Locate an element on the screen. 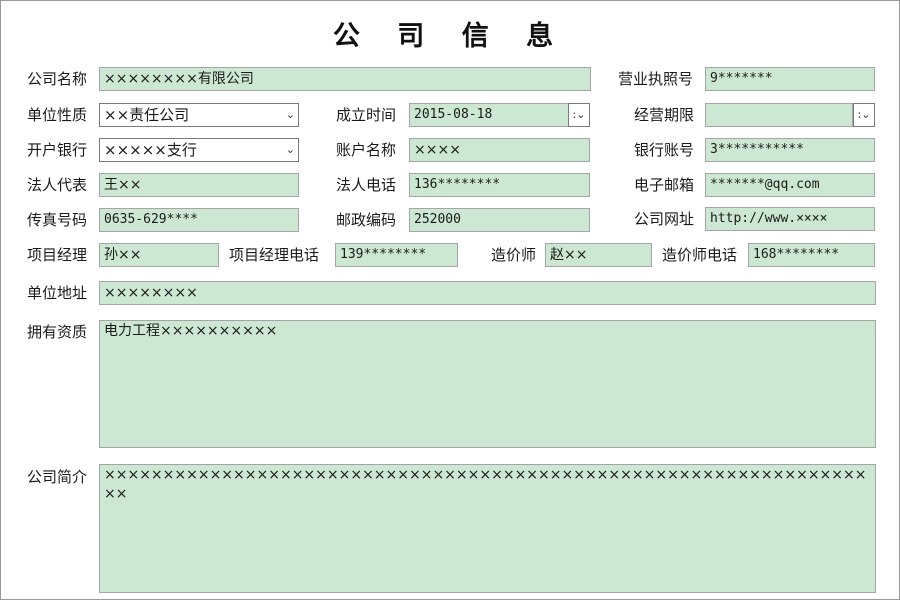 This screenshot has width=900, height=600. postcode-field: 252000 is located at coordinates (499, 220).